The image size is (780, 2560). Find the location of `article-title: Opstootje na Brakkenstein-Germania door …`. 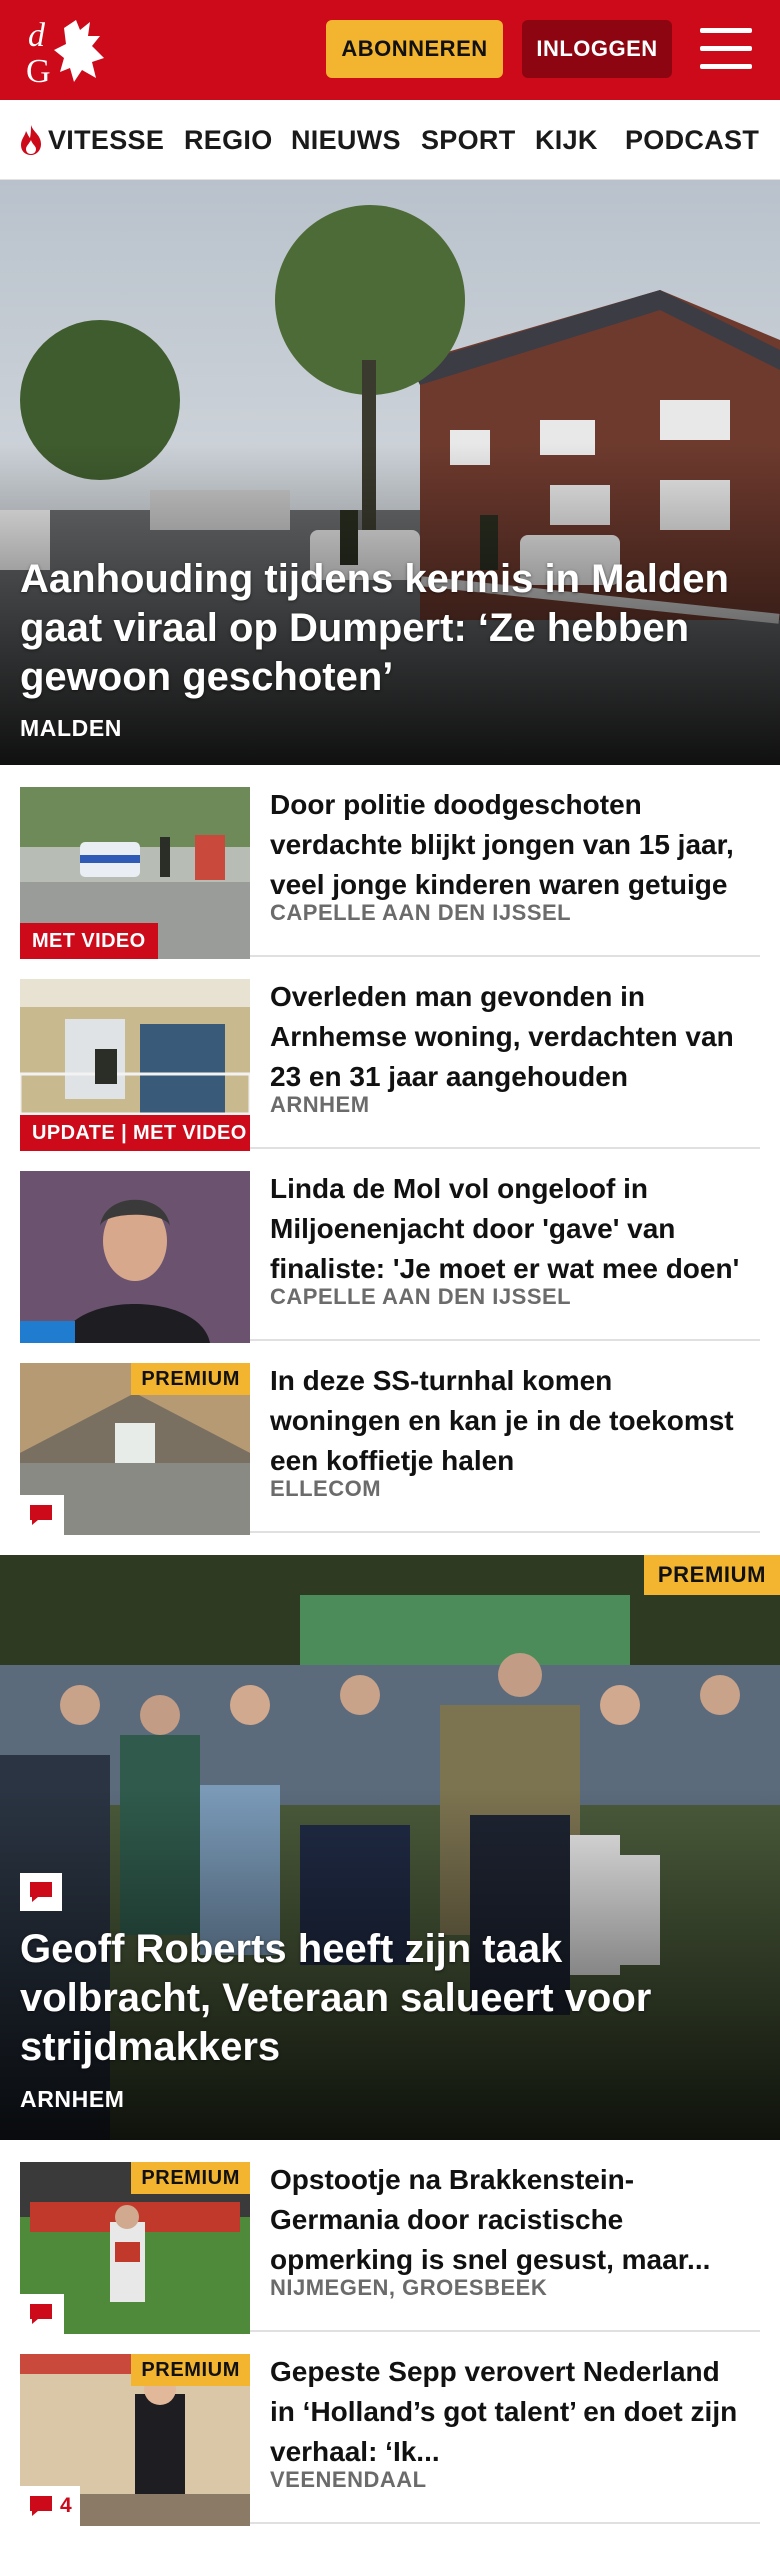

article-title: Opstootje na Brakkenstein-Germania door … is located at coordinates (510, 2220).